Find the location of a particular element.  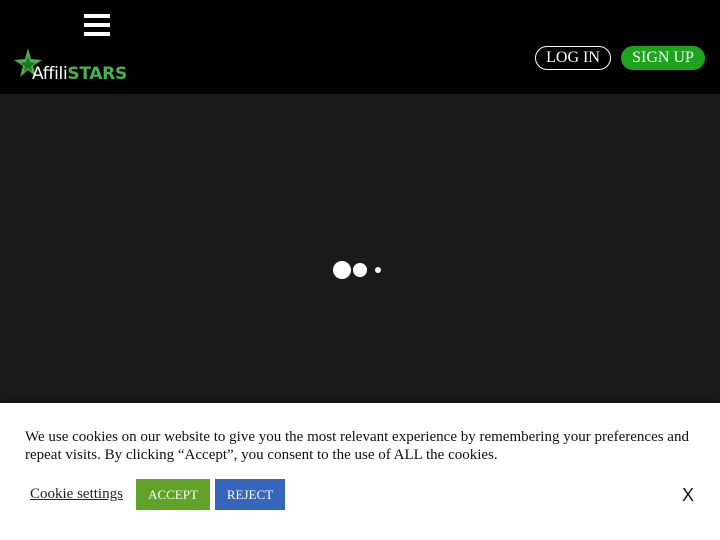

signup-button: SIGN UP is located at coordinates (663, 58).